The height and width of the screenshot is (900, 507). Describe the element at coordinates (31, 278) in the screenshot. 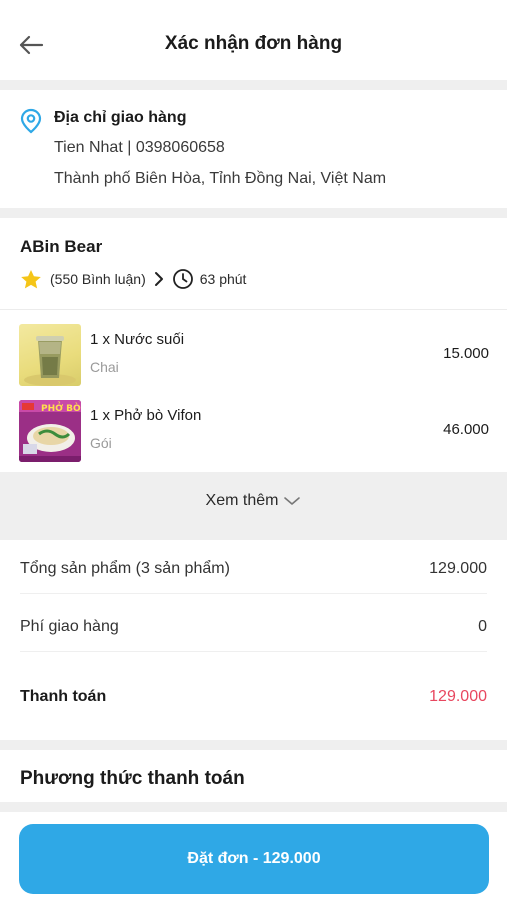

I see `star-icon` at that location.